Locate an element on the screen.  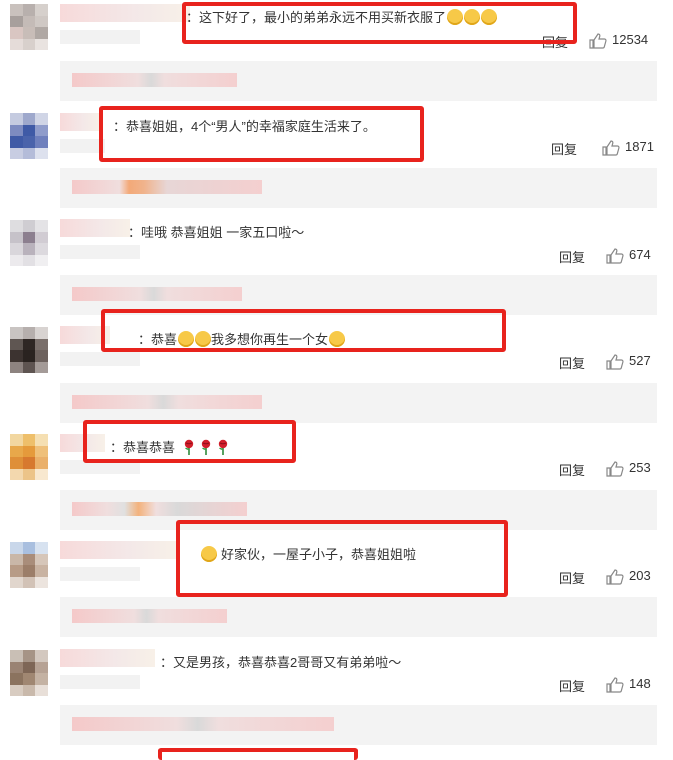
like-count: 203 is located at coordinates (640, 575).